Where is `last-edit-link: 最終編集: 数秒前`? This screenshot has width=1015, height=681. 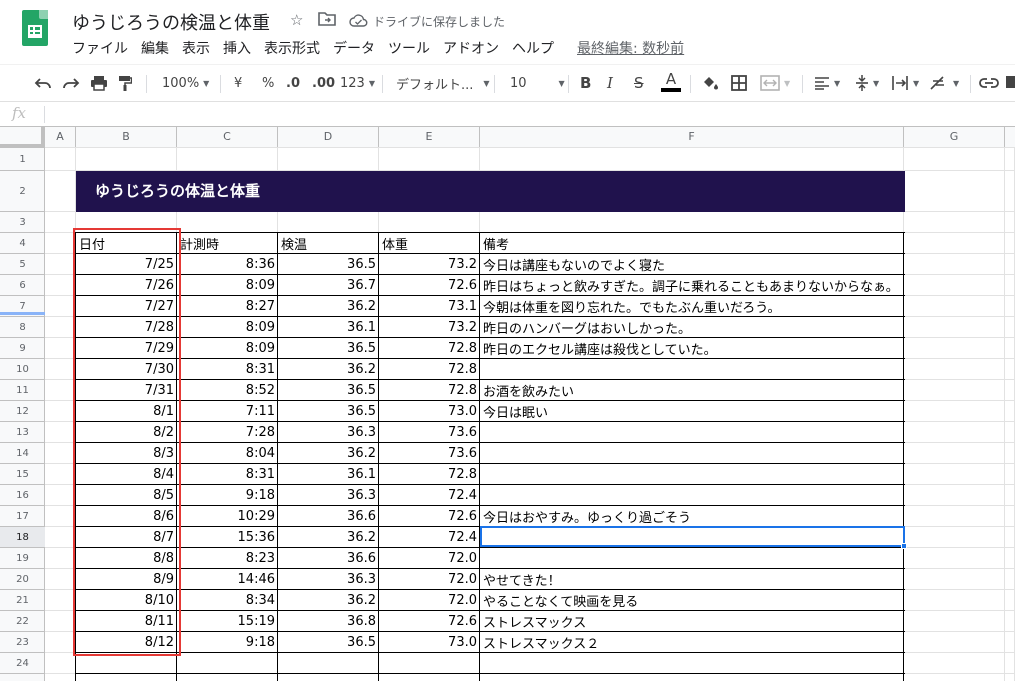
last-edit-link: 最終編集: 数秒前 is located at coordinates (630, 48).